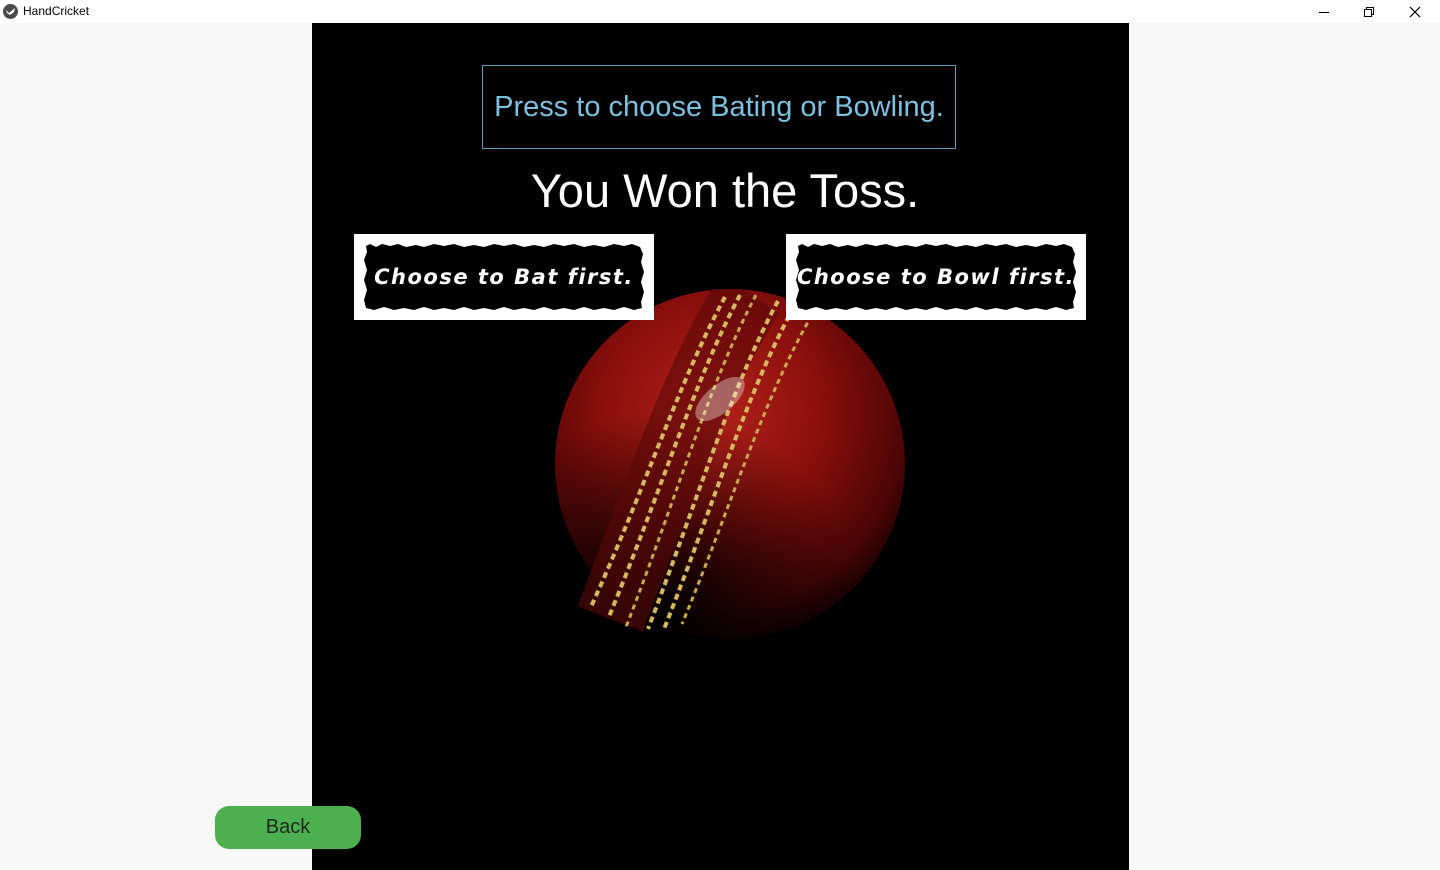 The width and height of the screenshot is (1440, 870). Describe the element at coordinates (730, 461) in the screenshot. I see `cricket-ball-image` at that location.